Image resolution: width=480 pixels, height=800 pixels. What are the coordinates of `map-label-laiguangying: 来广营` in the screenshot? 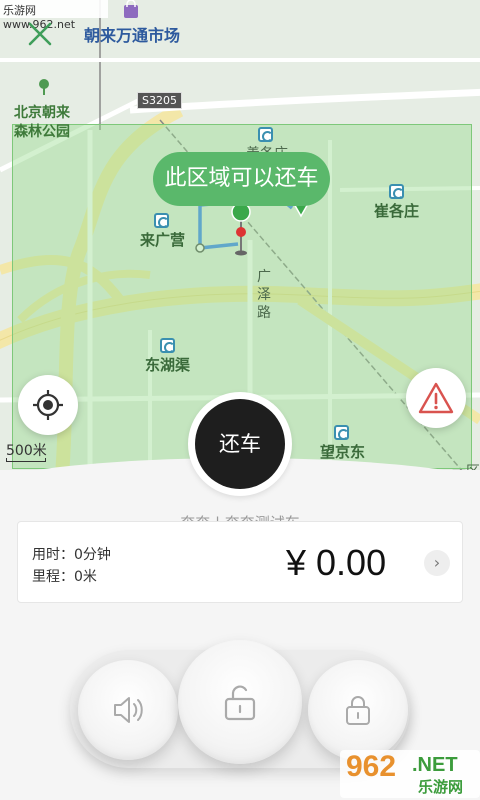 It's located at (163, 240).